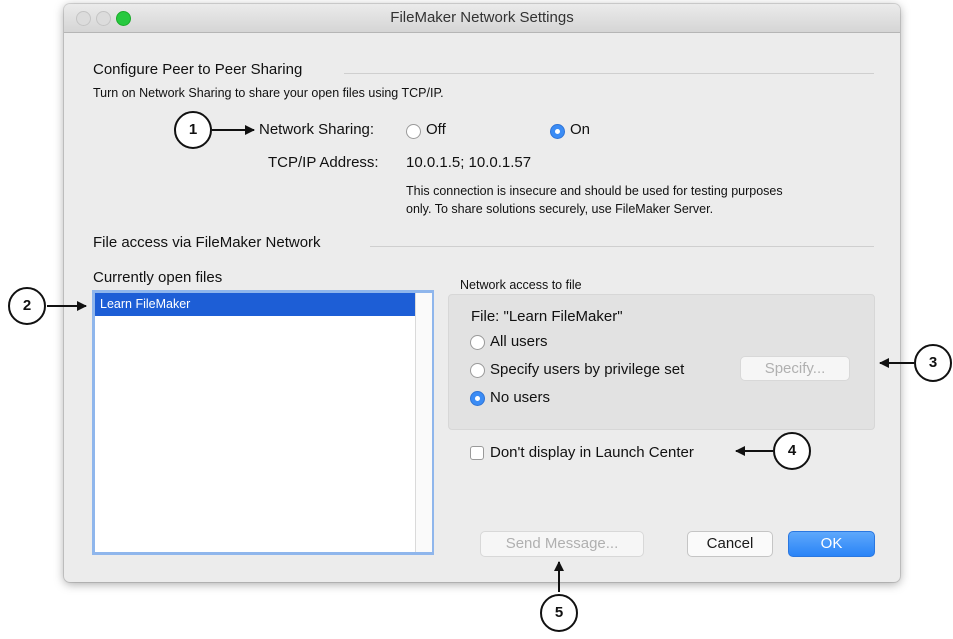 The height and width of the screenshot is (639, 953). I want to click on callout-5: 5, so click(559, 613).